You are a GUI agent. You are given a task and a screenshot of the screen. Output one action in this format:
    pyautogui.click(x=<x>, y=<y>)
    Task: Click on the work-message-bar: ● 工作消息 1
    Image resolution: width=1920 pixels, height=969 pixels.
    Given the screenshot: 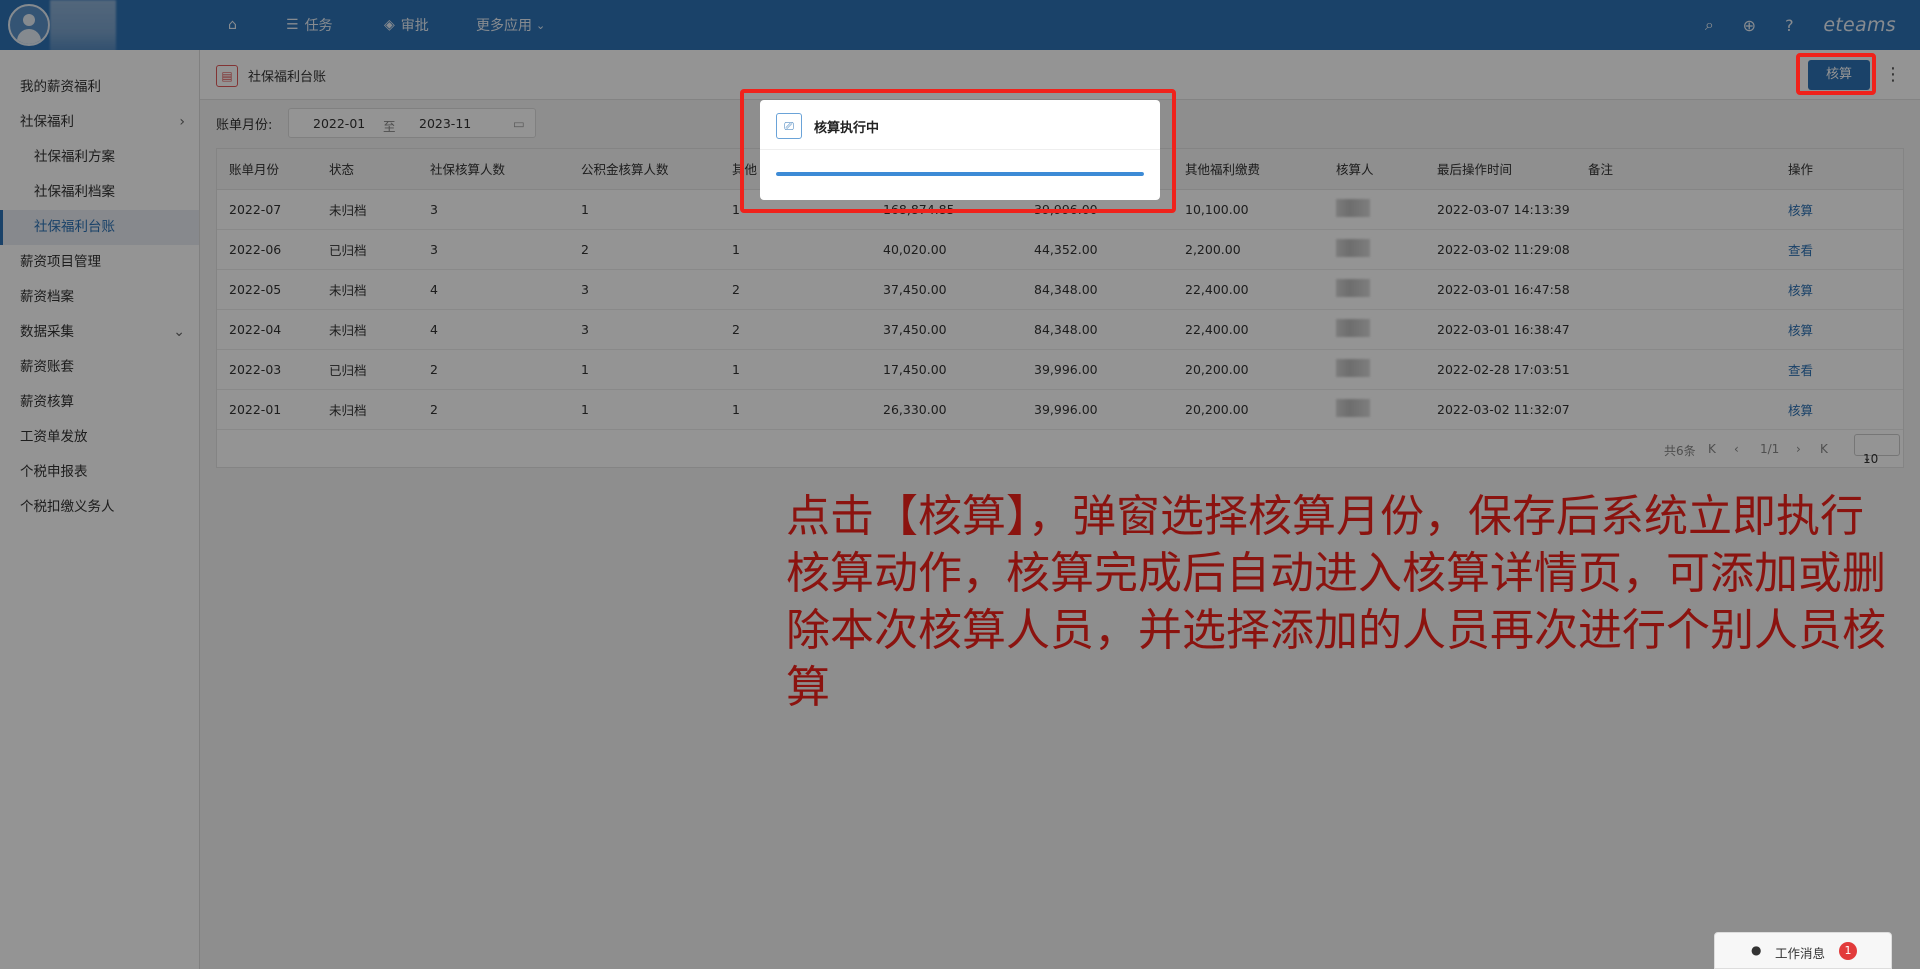 What is the action you would take?
    pyautogui.click(x=1803, y=950)
    